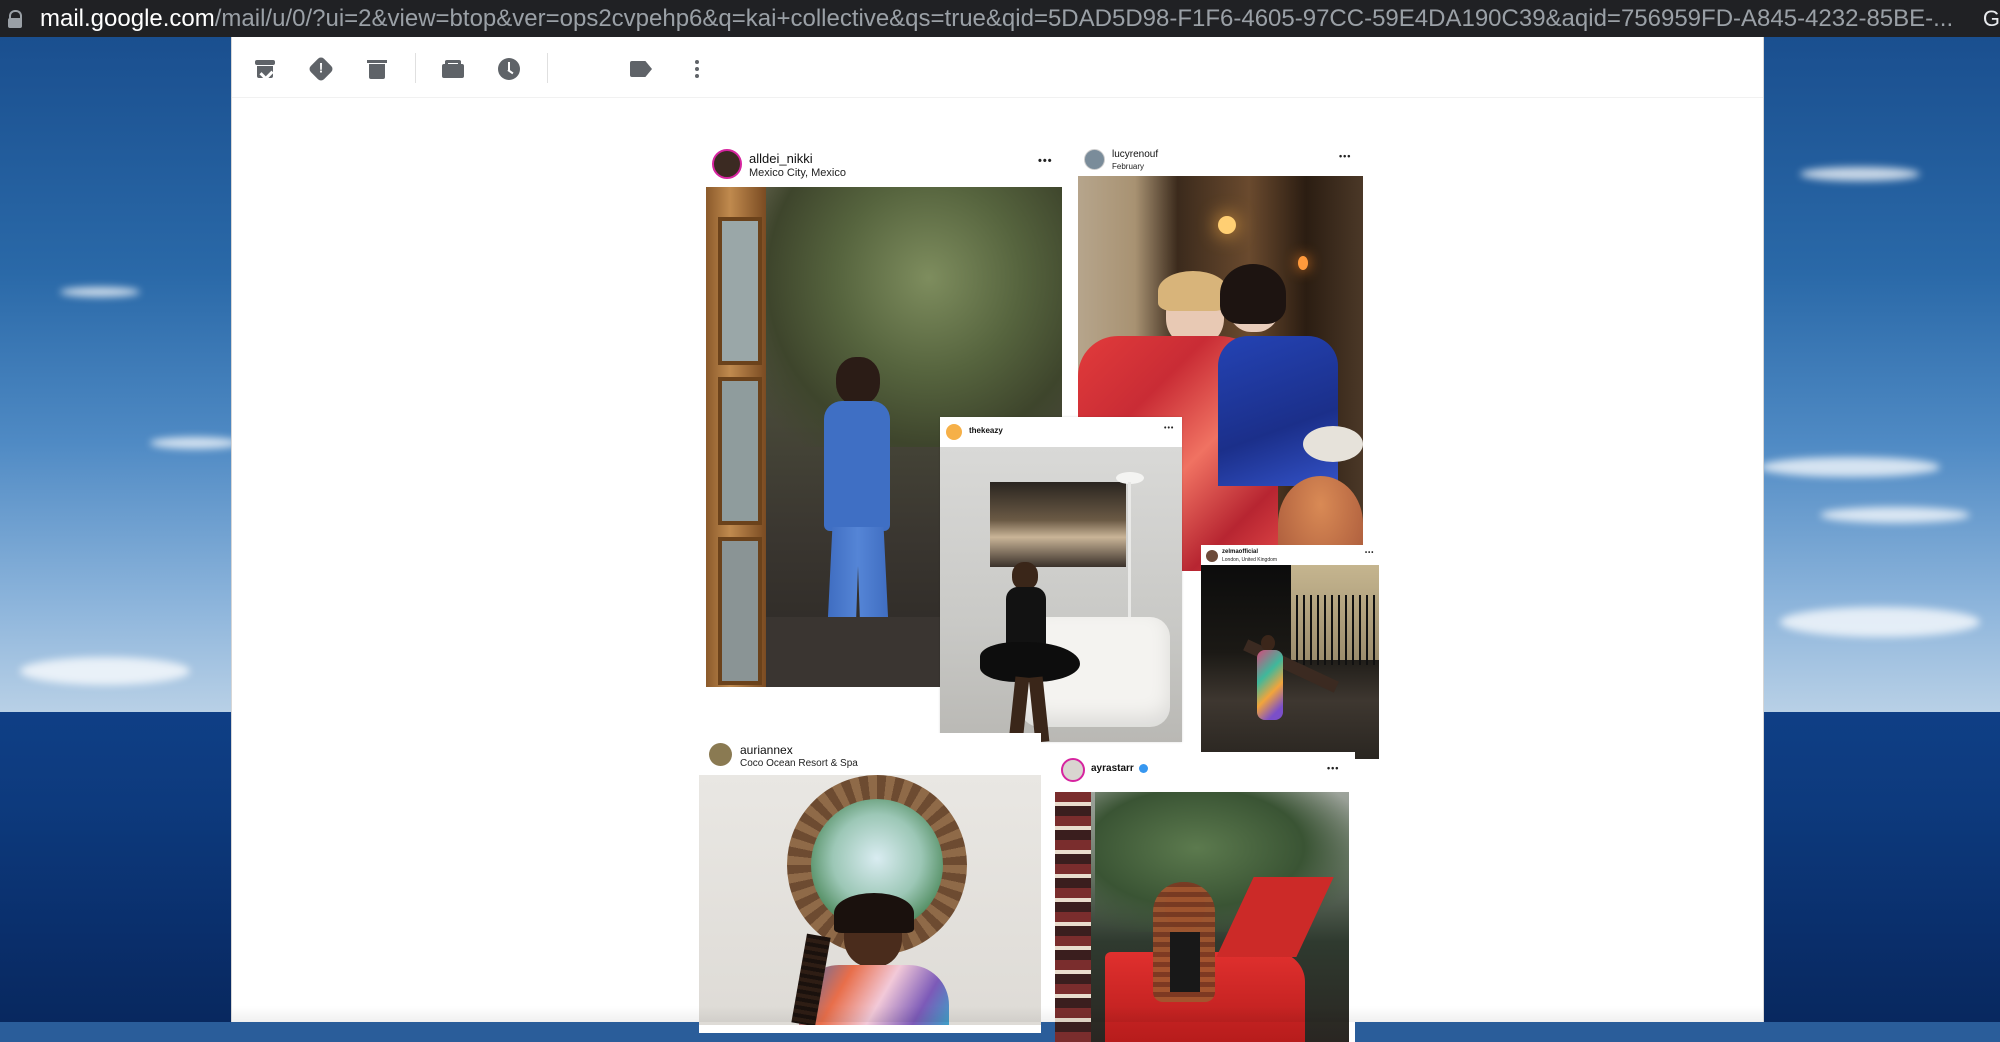 This screenshot has width=2000, height=1042. Describe the element at coordinates (1991, 18) in the screenshot. I see `google-icon: G` at that location.